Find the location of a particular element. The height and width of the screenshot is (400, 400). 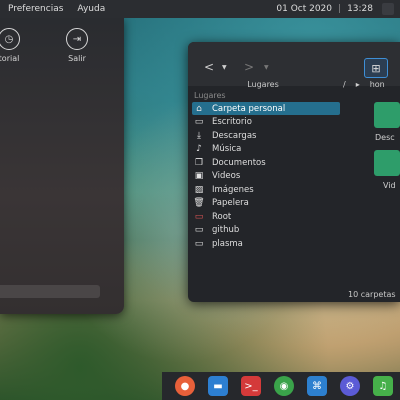

sidebar-title: Lugares is located at coordinates (263, 84).